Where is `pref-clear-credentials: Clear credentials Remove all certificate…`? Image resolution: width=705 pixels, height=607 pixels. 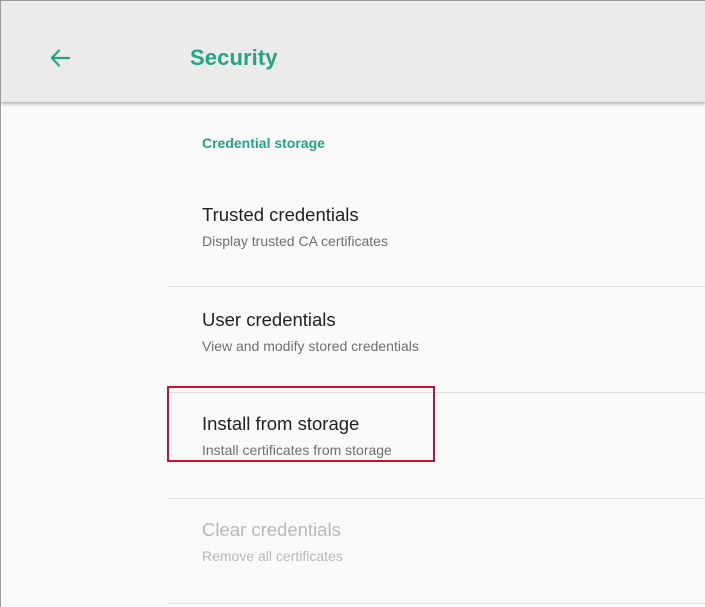
pref-clear-credentials: Clear credentials Remove all certificate… is located at coordinates (436, 563).